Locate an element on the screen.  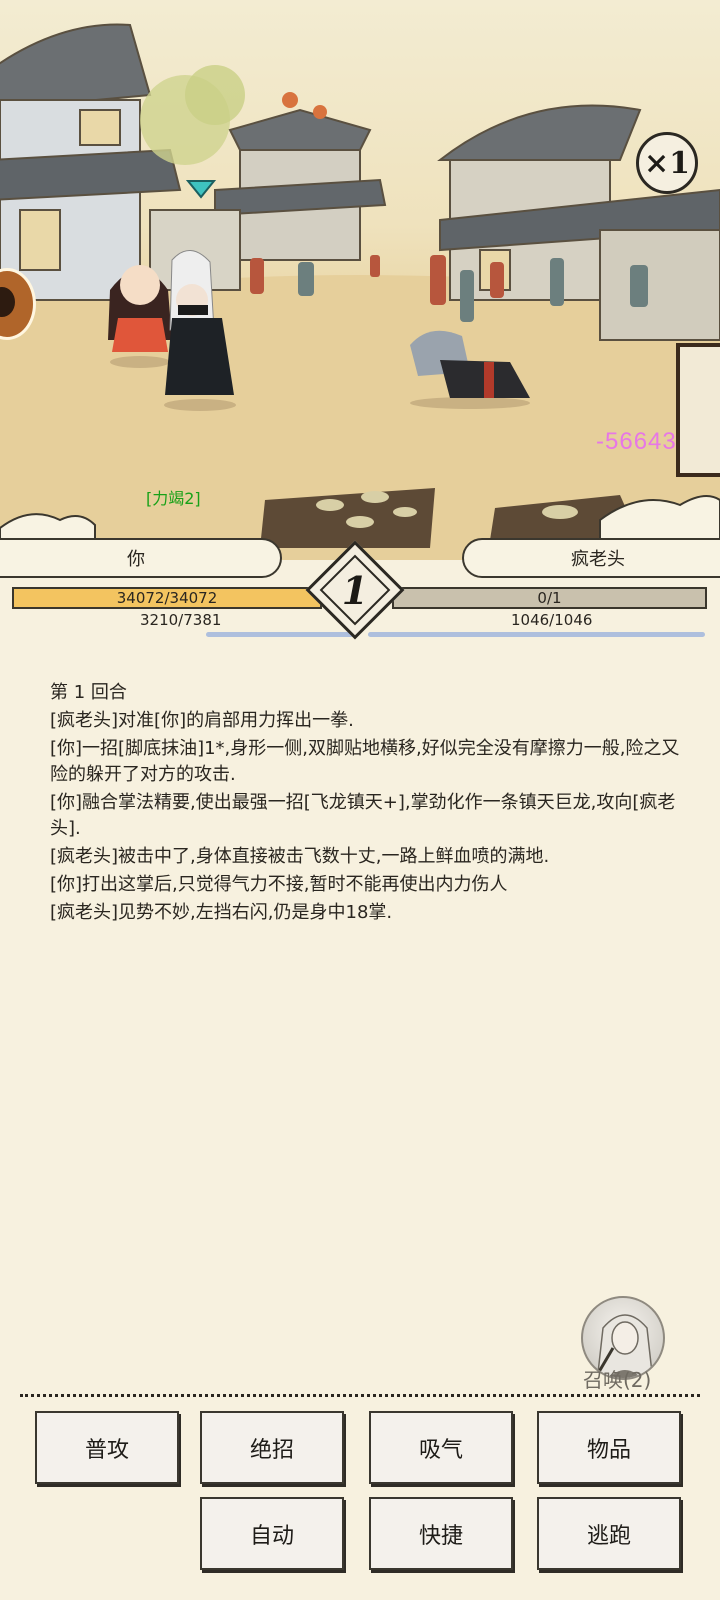
player-mp-text: 3210/7381 is located at coordinates (181, 620).